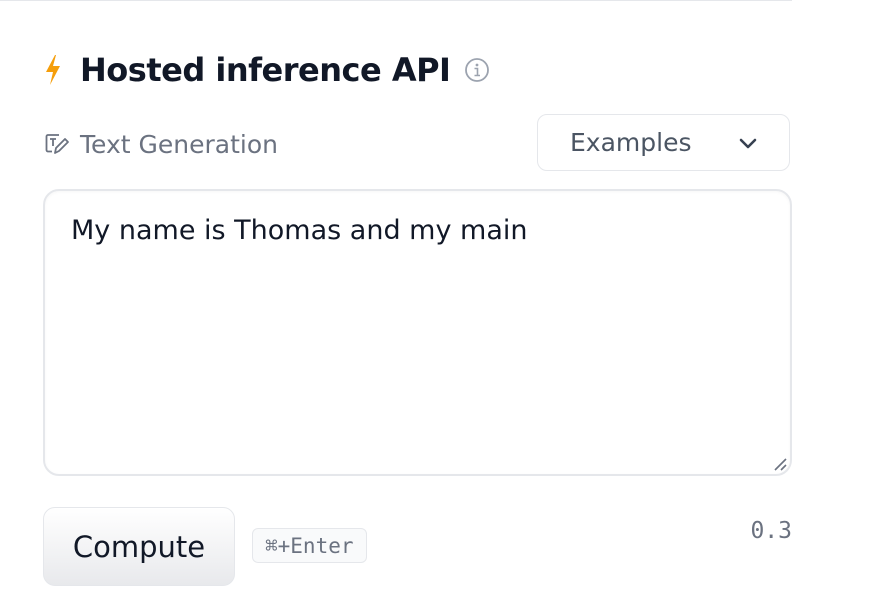  I want to click on task-label: Text Generation, so click(179, 144).